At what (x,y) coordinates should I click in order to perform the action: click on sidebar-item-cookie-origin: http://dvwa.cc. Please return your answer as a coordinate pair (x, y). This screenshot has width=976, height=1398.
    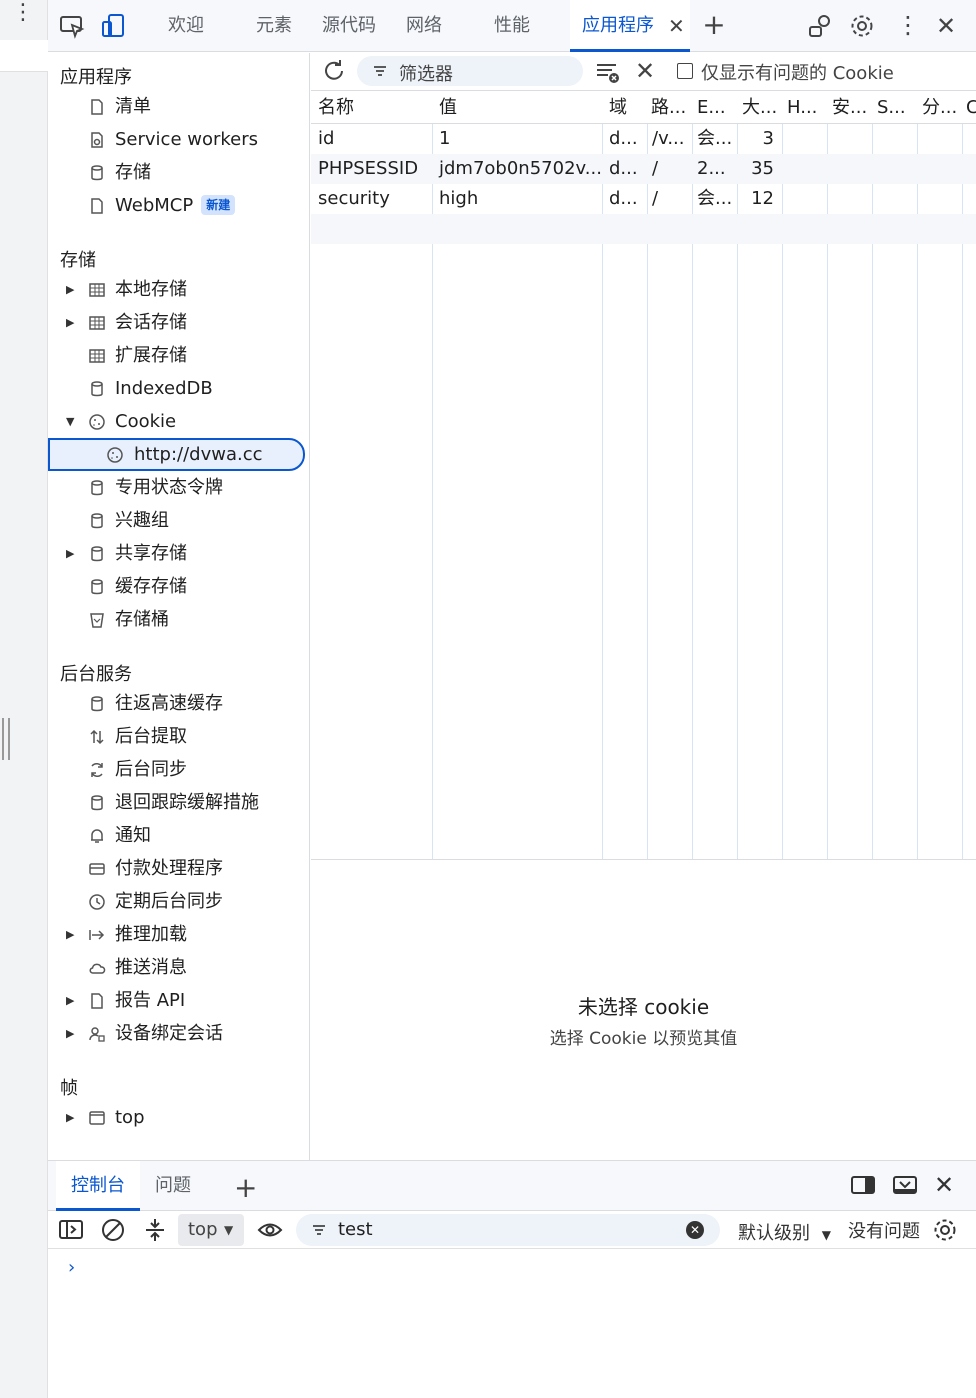
    Looking at the image, I should click on (176, 454).